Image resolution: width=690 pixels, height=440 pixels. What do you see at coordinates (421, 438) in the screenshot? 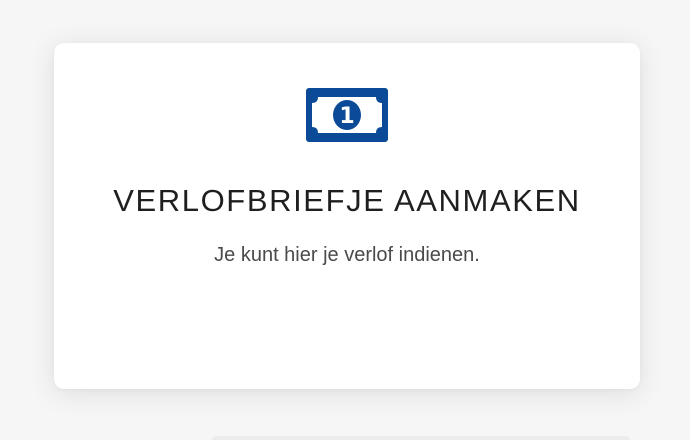
I see `next-card-edge` at bounding box center [421, 438].